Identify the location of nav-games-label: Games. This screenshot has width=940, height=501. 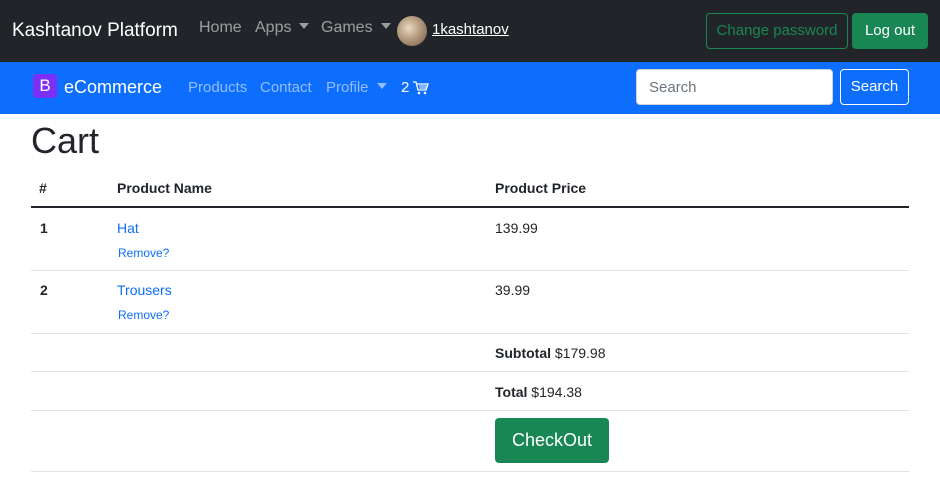
(347, 27).